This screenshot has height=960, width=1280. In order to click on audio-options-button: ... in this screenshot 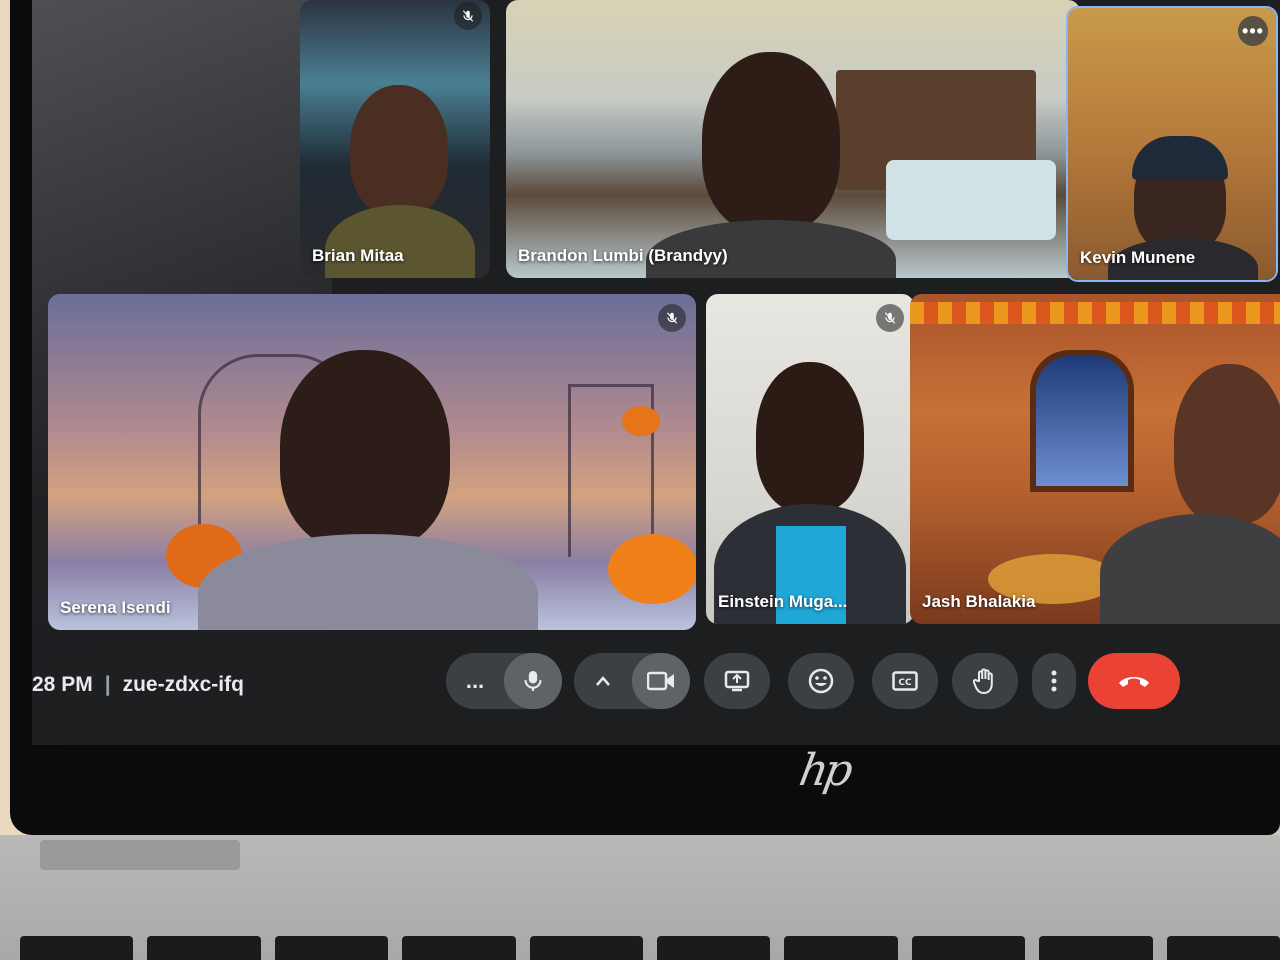, I will do `click(475, 681)`.